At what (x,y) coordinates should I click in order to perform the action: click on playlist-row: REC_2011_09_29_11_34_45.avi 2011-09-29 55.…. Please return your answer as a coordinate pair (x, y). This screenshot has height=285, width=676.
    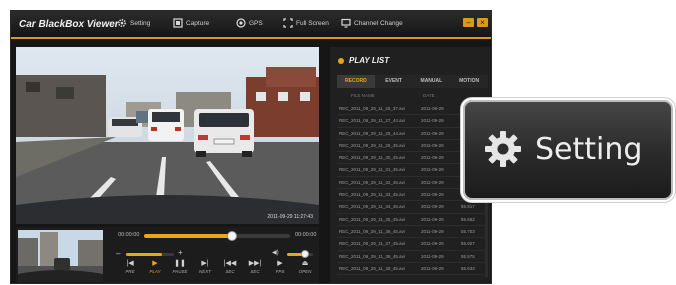
    Looking at the image, I should click on (412, 207).